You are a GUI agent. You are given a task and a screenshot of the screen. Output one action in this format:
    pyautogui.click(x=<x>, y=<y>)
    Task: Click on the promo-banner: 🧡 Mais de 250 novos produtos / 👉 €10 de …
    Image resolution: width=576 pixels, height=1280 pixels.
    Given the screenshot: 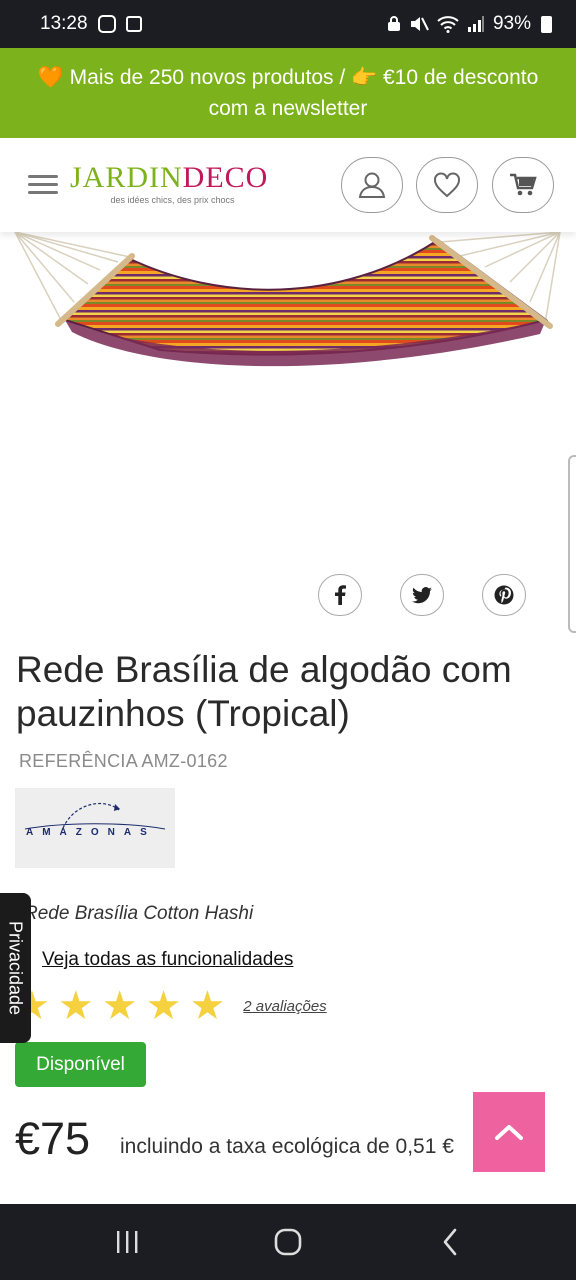 What is the action you would take?
    pyautogui.click(x=288, y=93)
    